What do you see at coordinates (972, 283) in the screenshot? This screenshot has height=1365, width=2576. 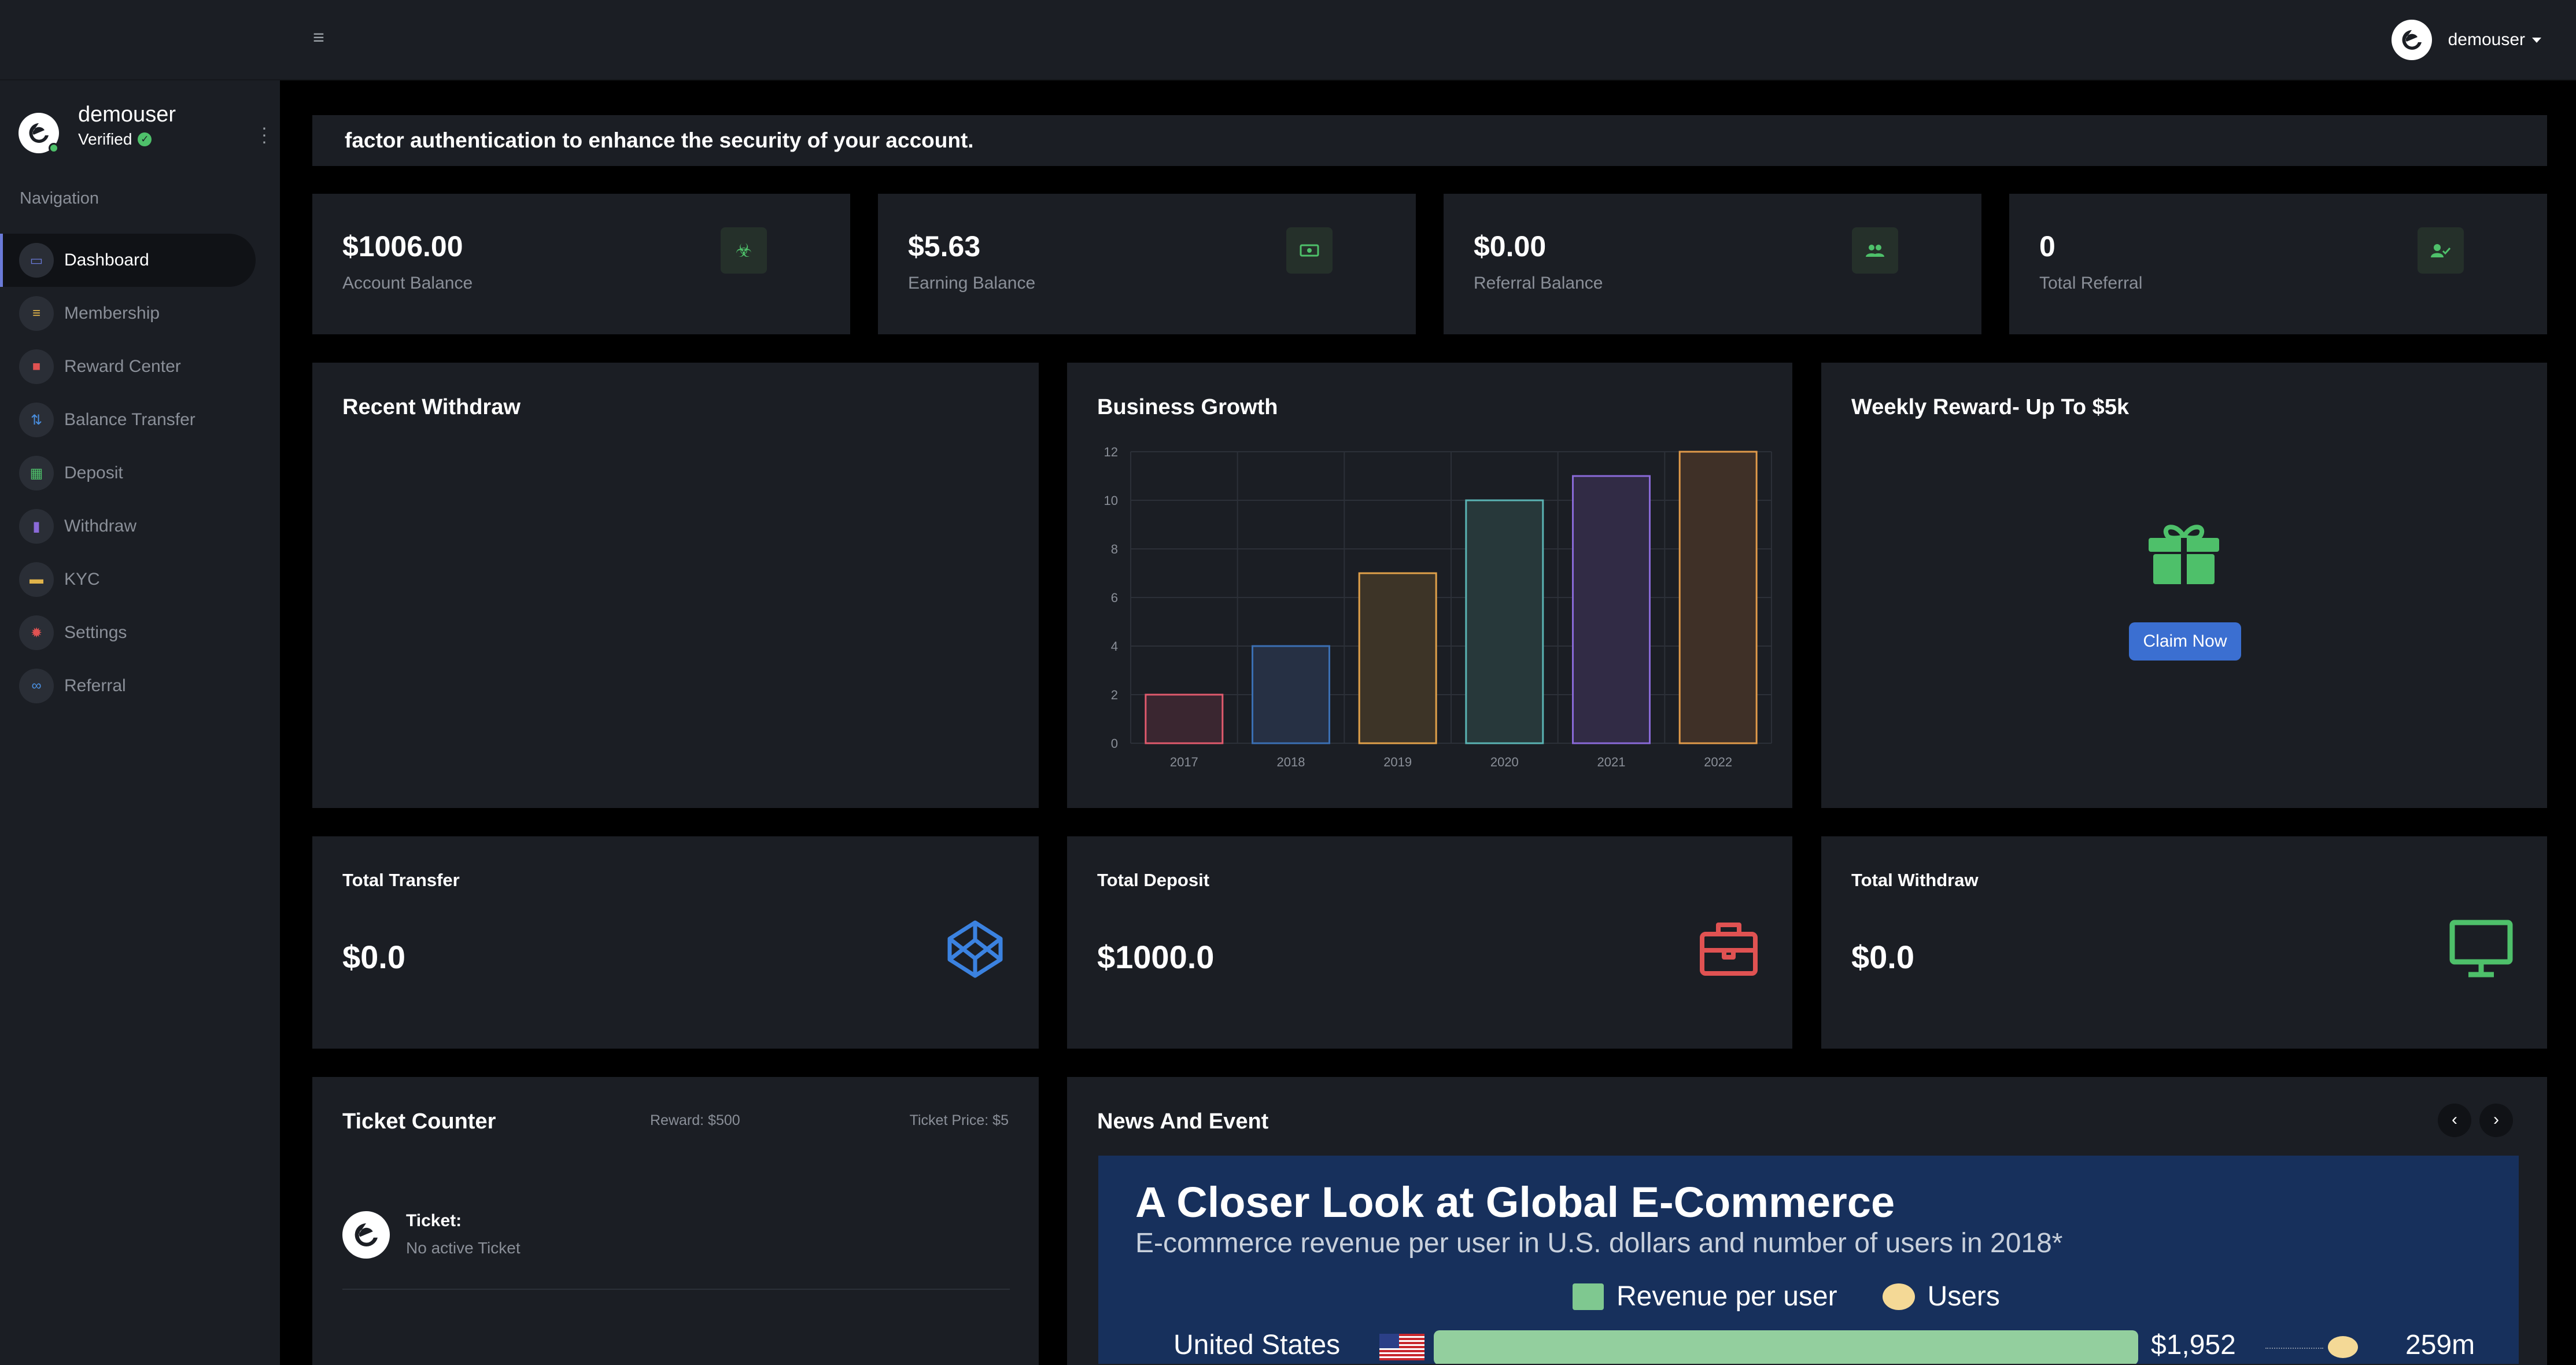 I see `stat-label: Earning Balance` at bounding box center [972, 283].